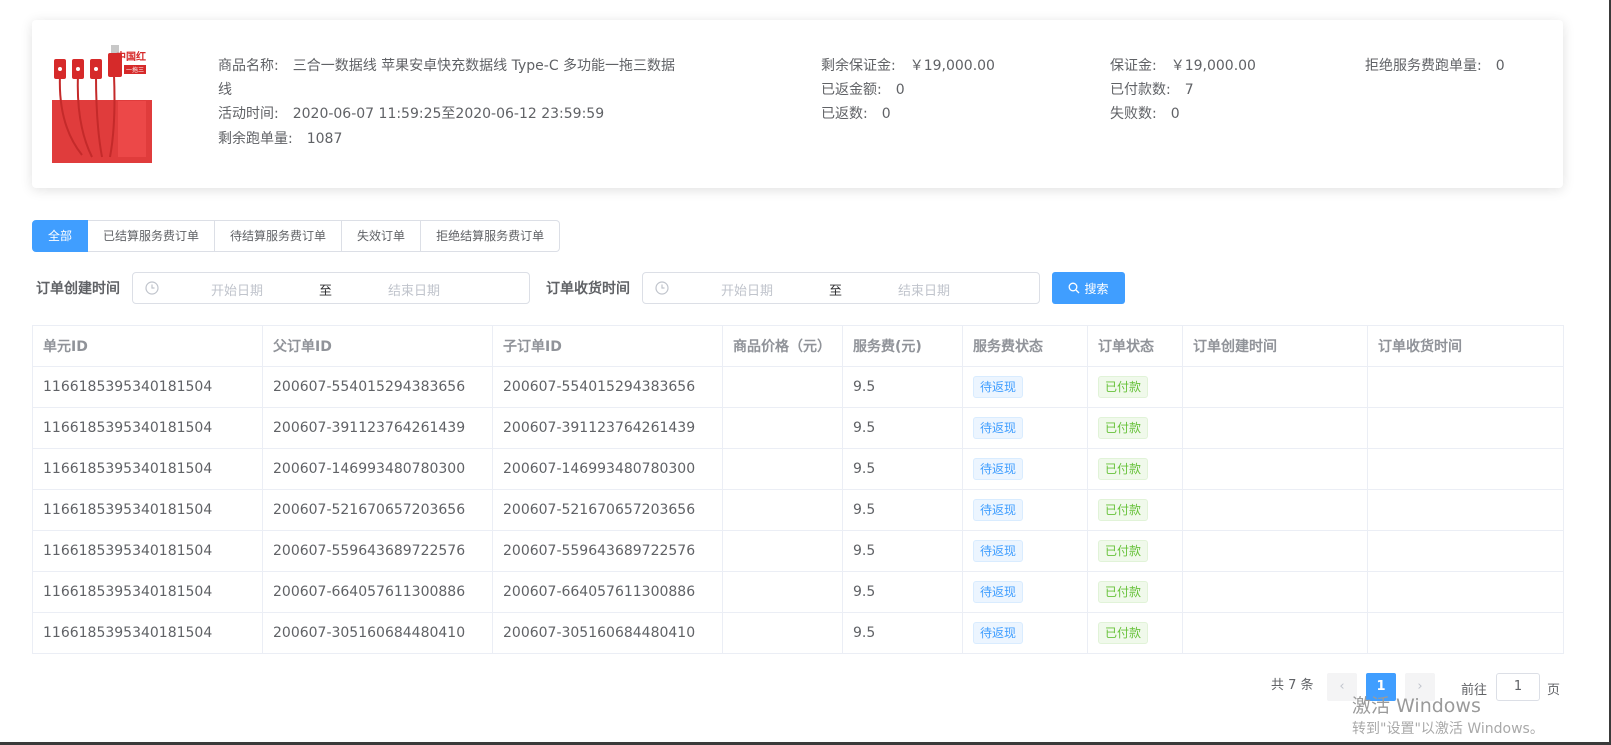 The width and height of the screenshot is (1611, 745). What do you see at coordinates (255, 139) in the screenshot?
I see `remaining-orders-label: 剩余跑单量:` at bounding box center [255, 139].